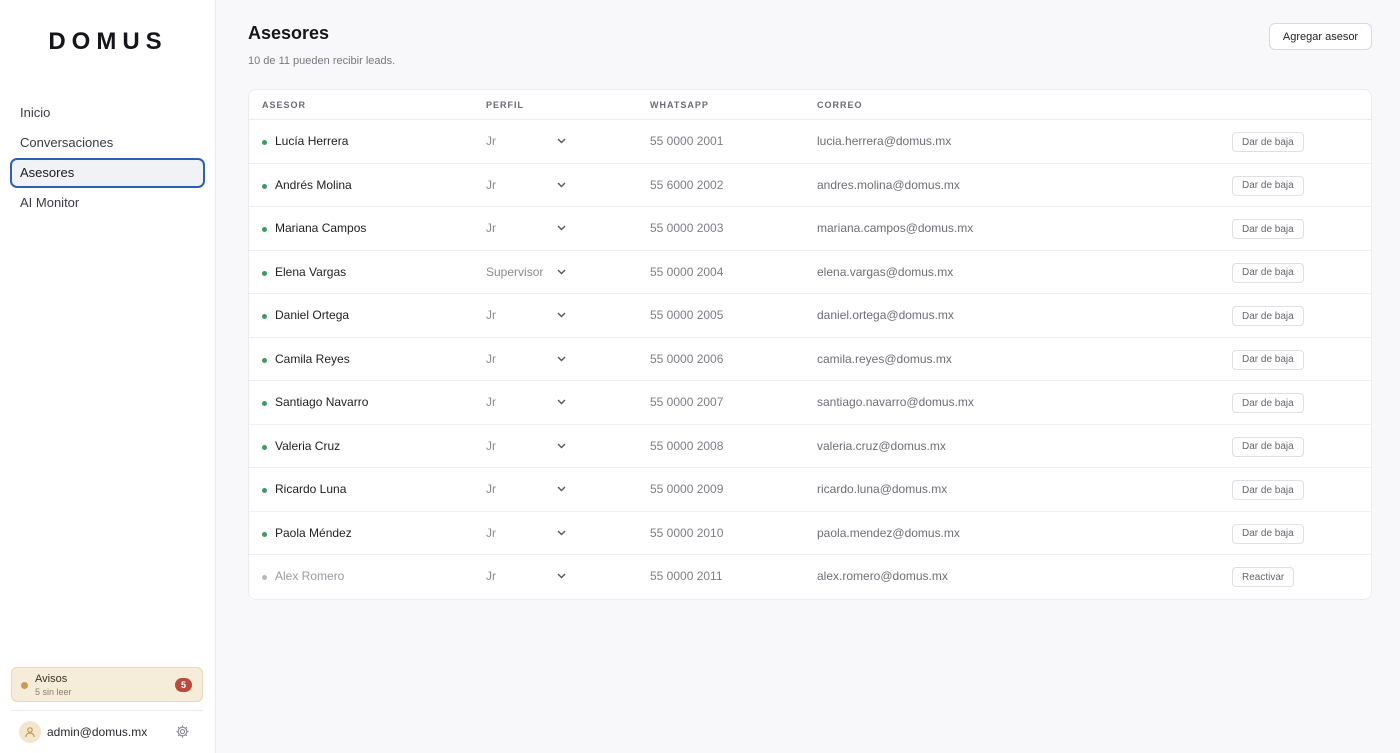 The image size is (1400, 753). Describe the element at coordinates (679, 105) in the screenshot. I see `column-header-whatsapp: WHATSAPP` at that location.